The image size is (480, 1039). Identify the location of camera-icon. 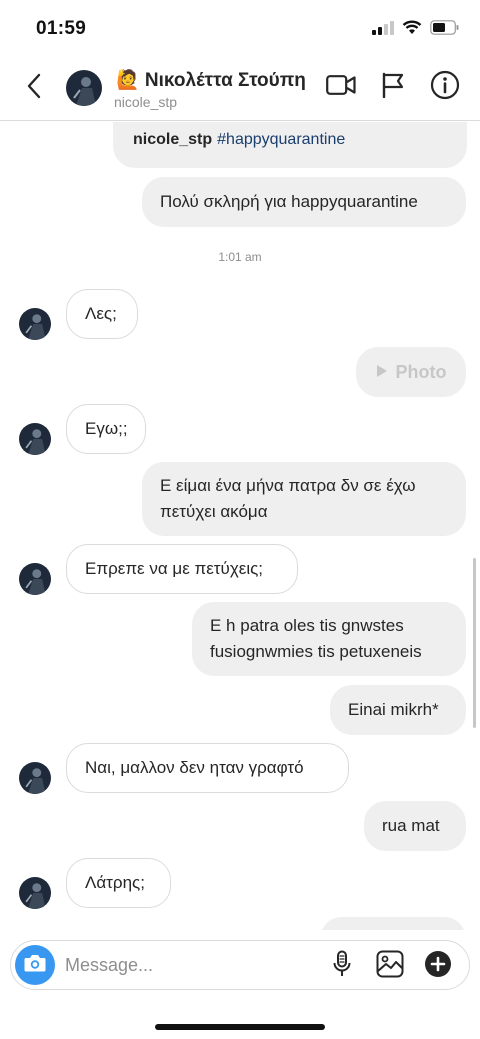
(35, 965).